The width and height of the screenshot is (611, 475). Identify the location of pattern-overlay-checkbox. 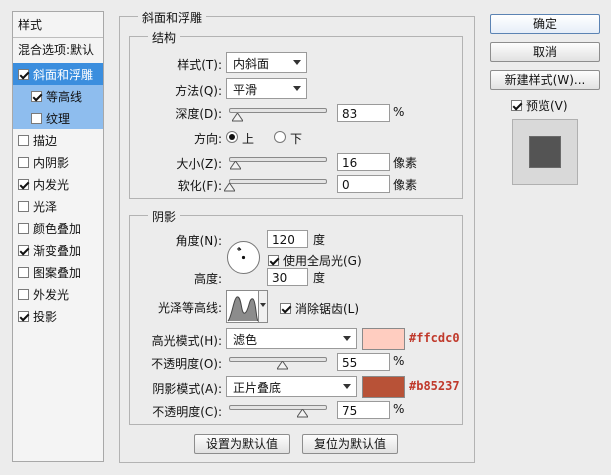
(23, 272).